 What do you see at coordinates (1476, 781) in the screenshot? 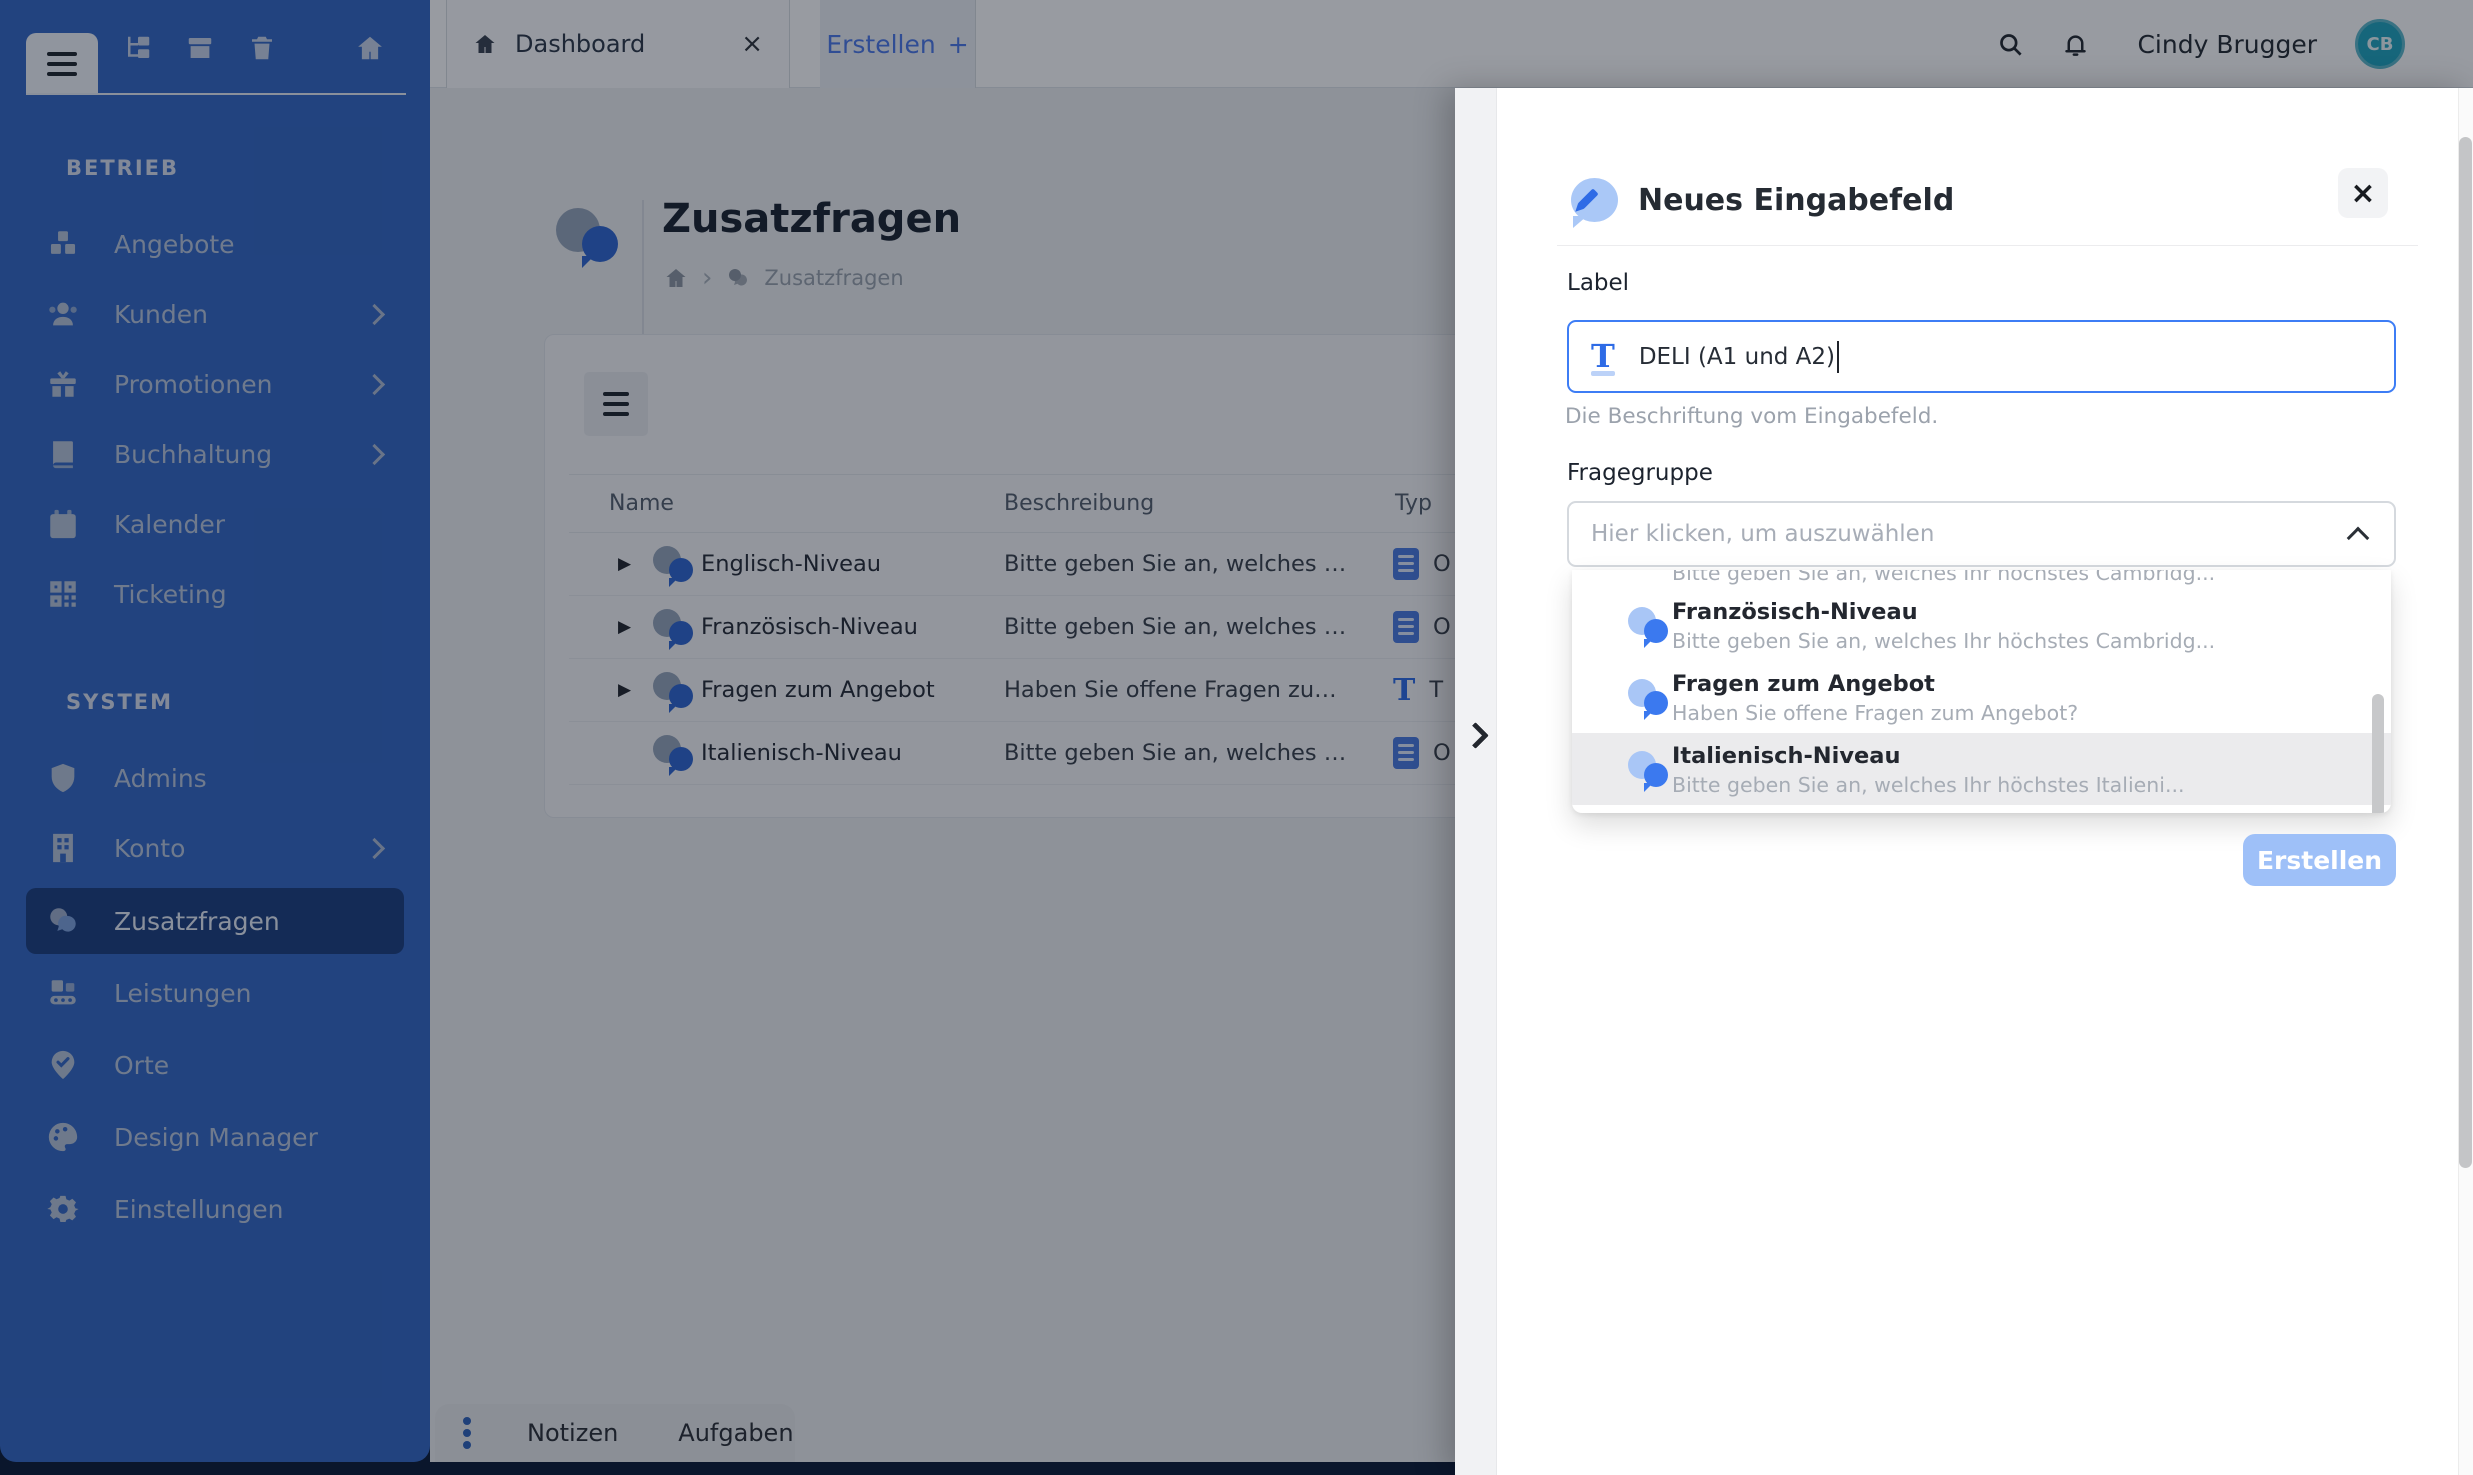
I see `drawer-gutter` at bounding box center [1476, 781].